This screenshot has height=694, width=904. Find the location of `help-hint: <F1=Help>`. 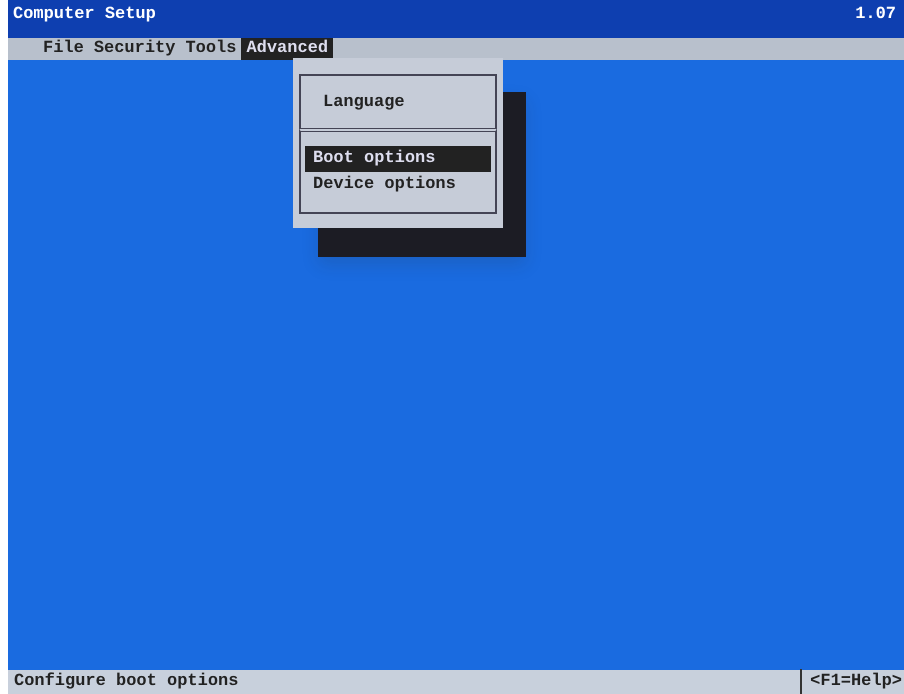

help-hint: <F1=Help> is located at coordinates (852, 681).